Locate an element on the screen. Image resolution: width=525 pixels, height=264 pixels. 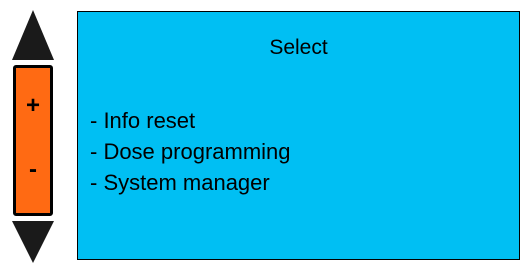
down-arrow-button is located at coordinates (33, 242).